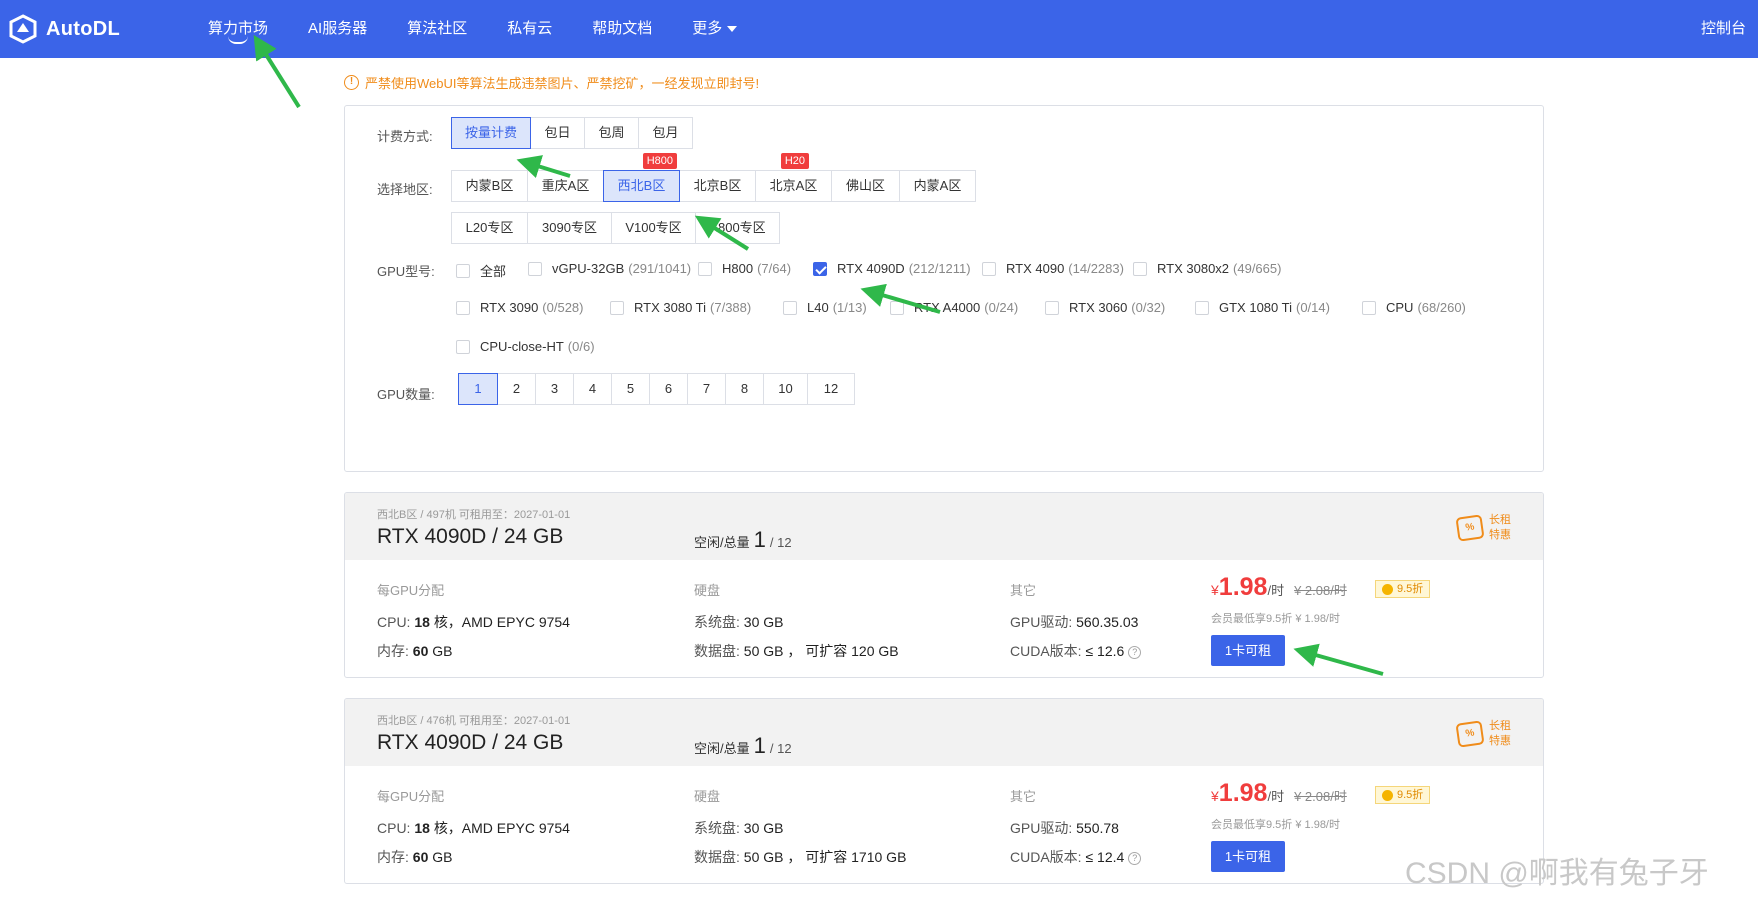 Image resolution: width=1758 pixels, height=899 pixels. Describe the element at coordinates (774, 268) in the screenshot. I see `gpu-count: (7/64)` at that location.